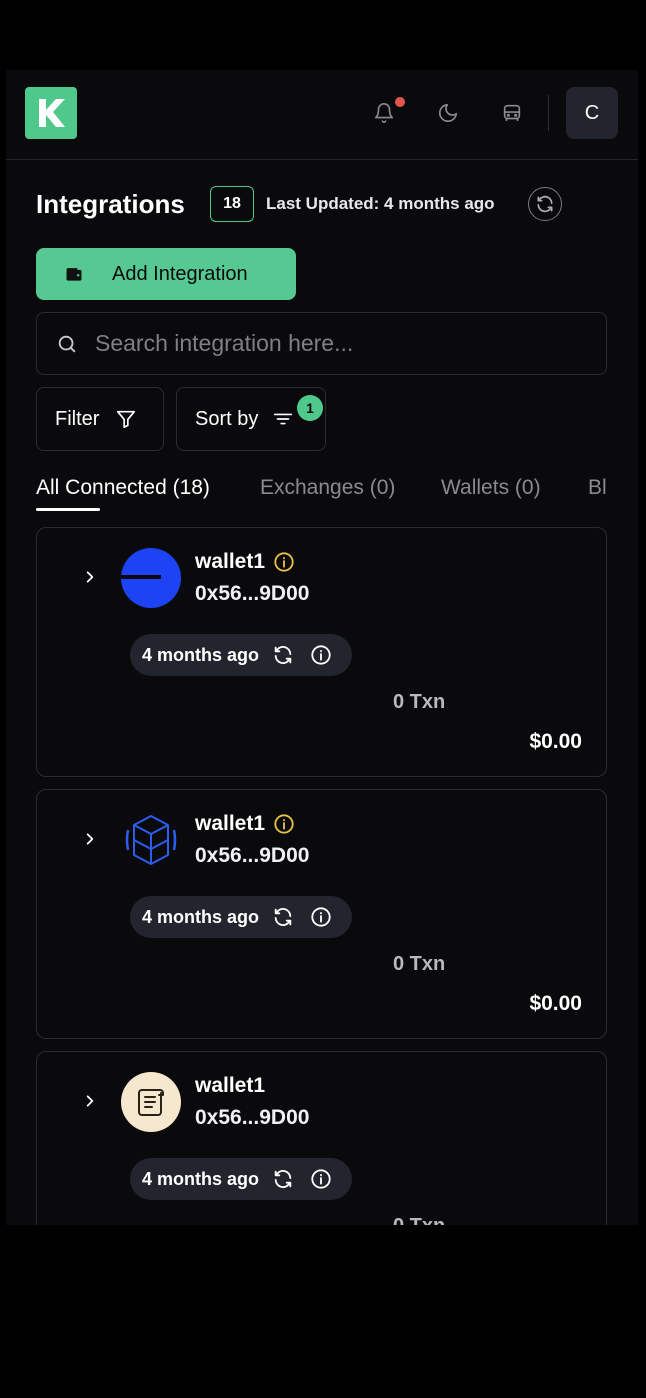 This screenshot has width=646, height=1398. I want to click on tab-wallets: Wallets (0), so click(491, 488).